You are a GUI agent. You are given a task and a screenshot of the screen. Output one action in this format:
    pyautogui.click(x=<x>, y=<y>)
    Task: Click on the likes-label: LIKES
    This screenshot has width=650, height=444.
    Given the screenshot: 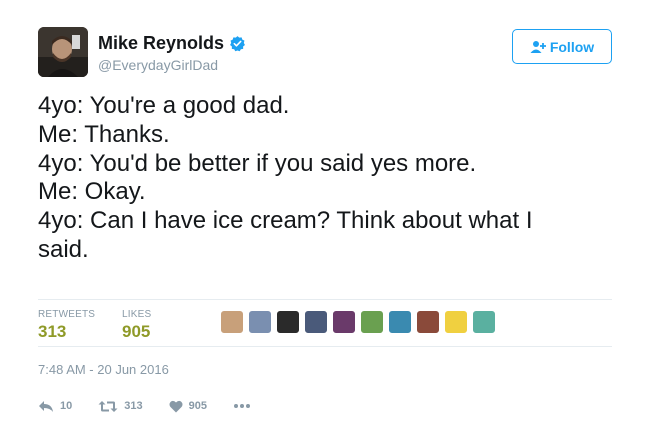 What is the action you would take?
    pyautogui.click(x=137, y=314)
    